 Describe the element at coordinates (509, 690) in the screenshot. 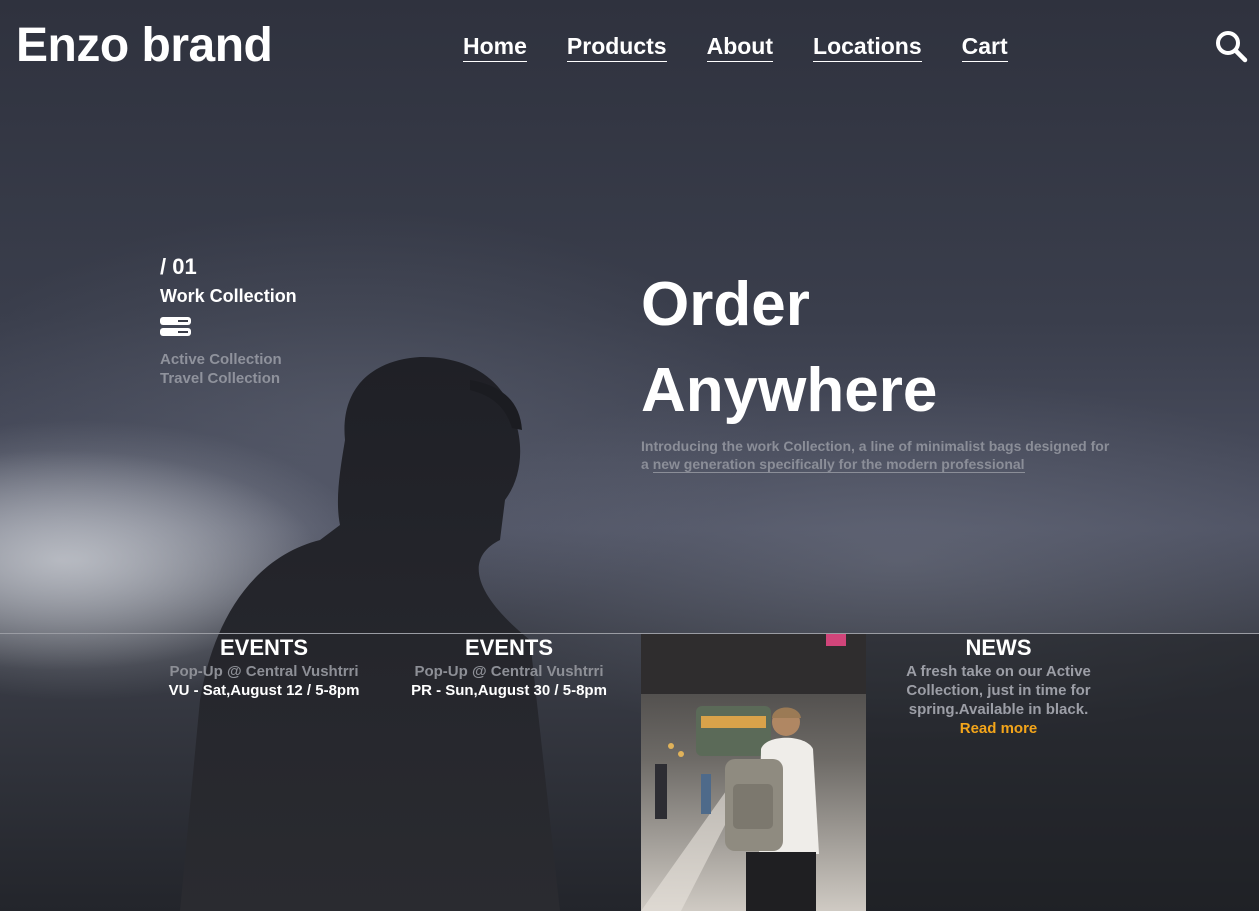

I see `event-date: PR - Sun,August 30 / 5-8pm` at that location.